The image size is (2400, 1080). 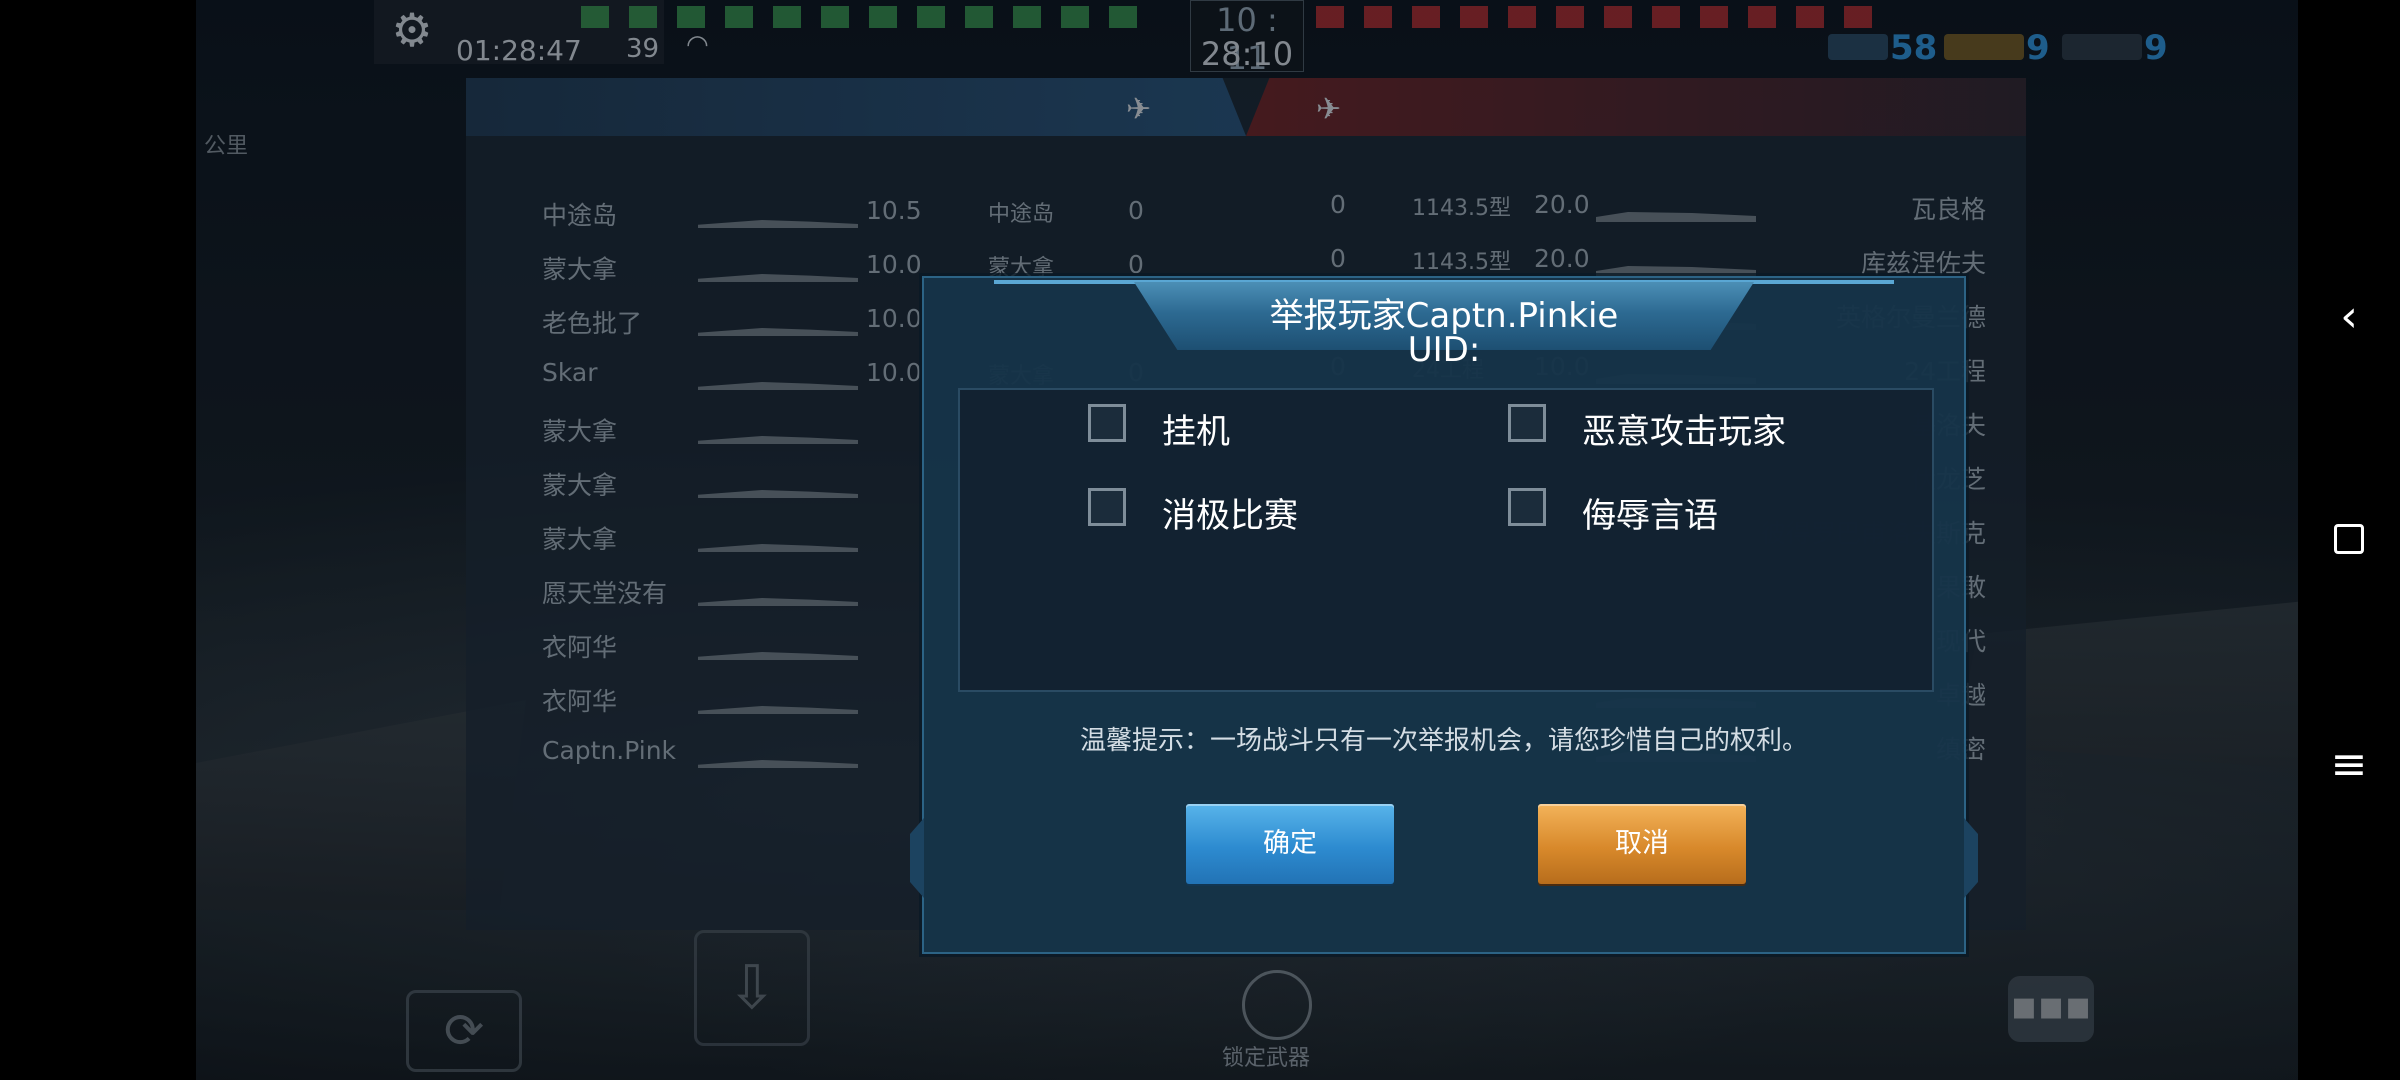 I want to click on checkbox-passive-play, so click(x=1107, y=507).